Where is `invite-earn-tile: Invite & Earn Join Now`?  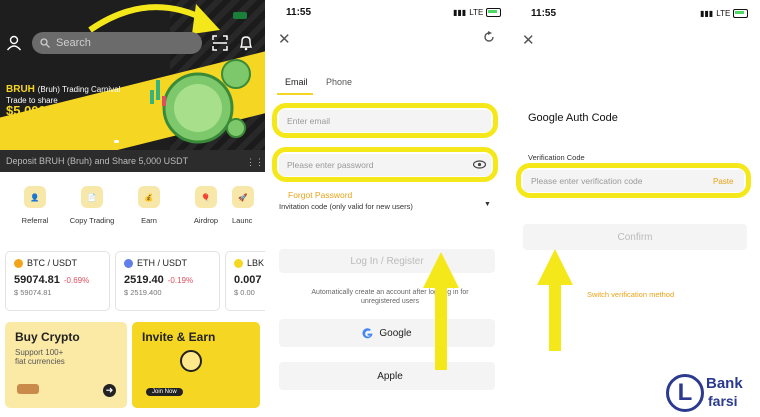 invite-earn-tile: Invite & Earn Join Now is located at coordinates (196, 365).